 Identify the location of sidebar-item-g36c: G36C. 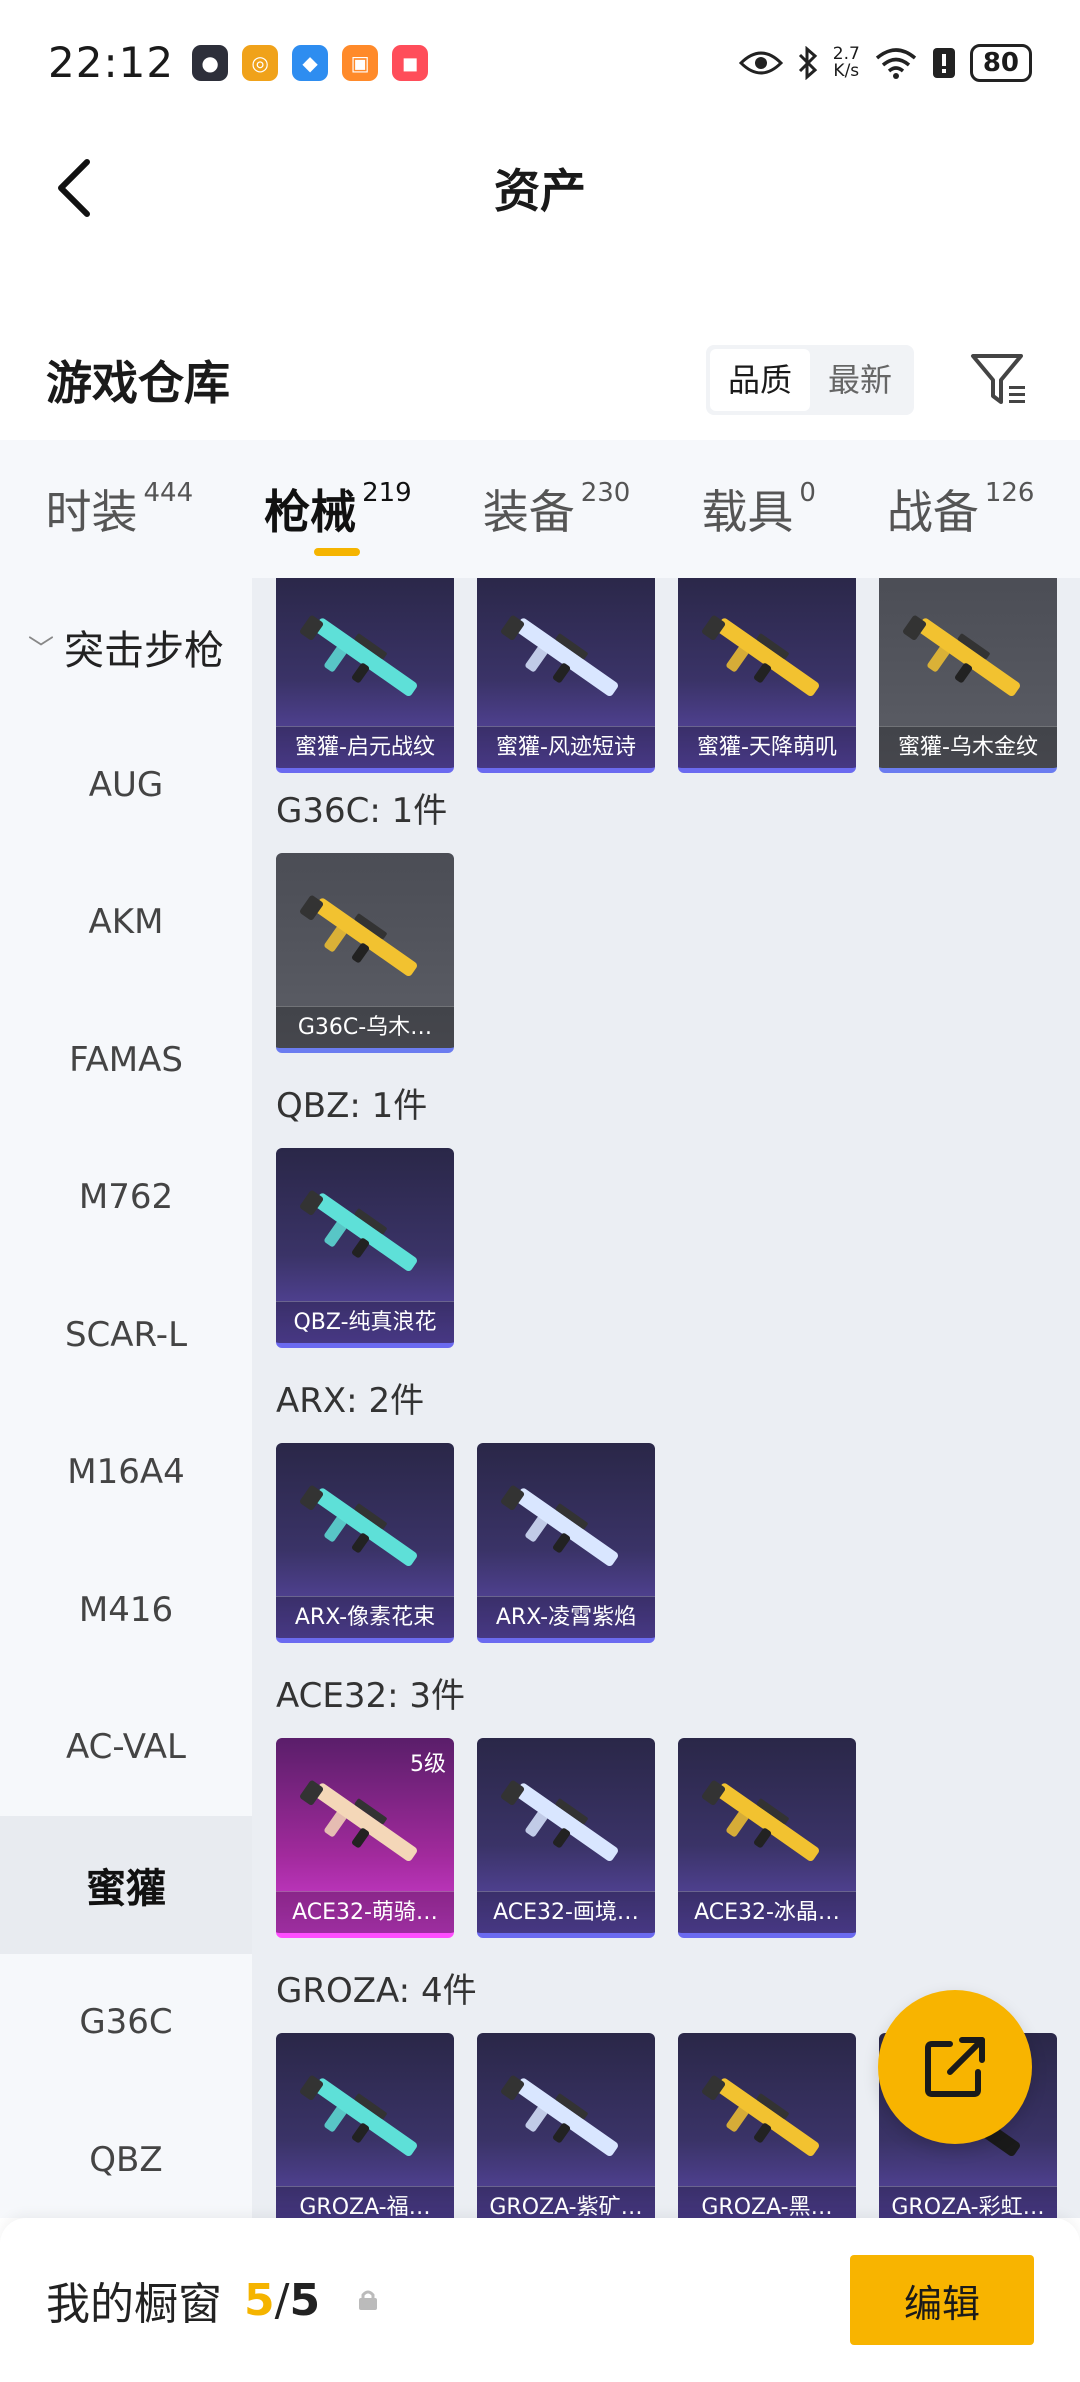
(126, 2023).